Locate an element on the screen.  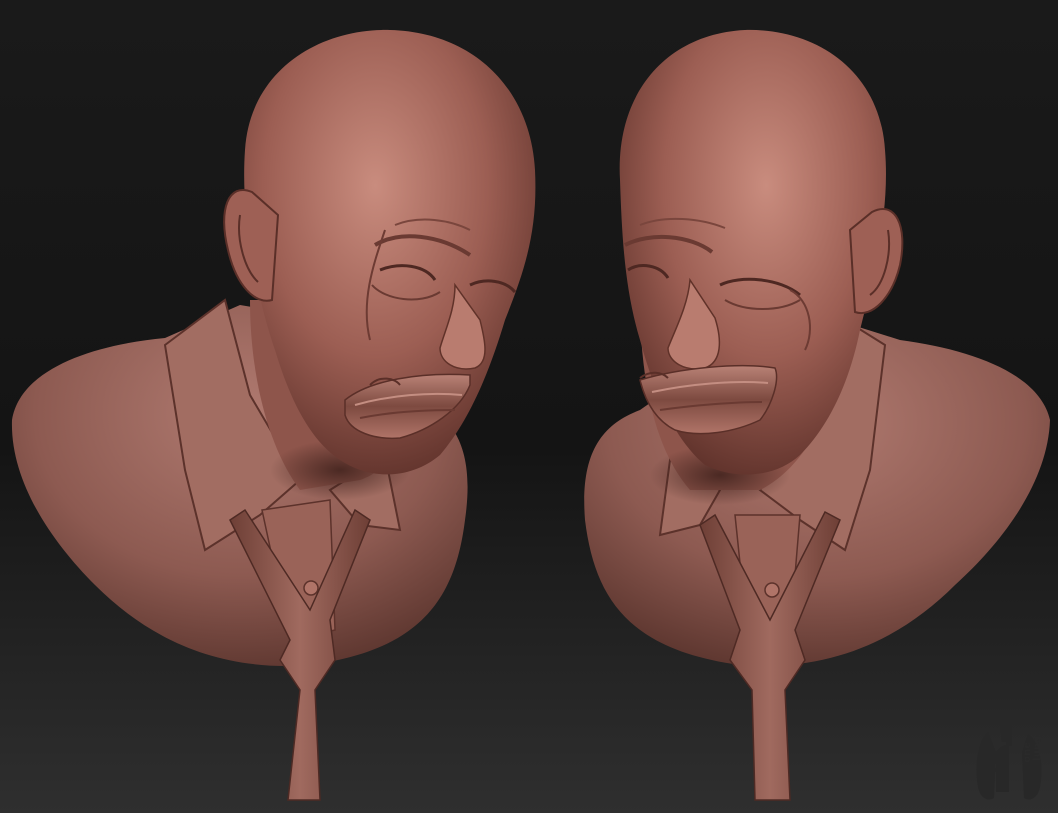
left-bust-button is located at coordinates (311, 588).